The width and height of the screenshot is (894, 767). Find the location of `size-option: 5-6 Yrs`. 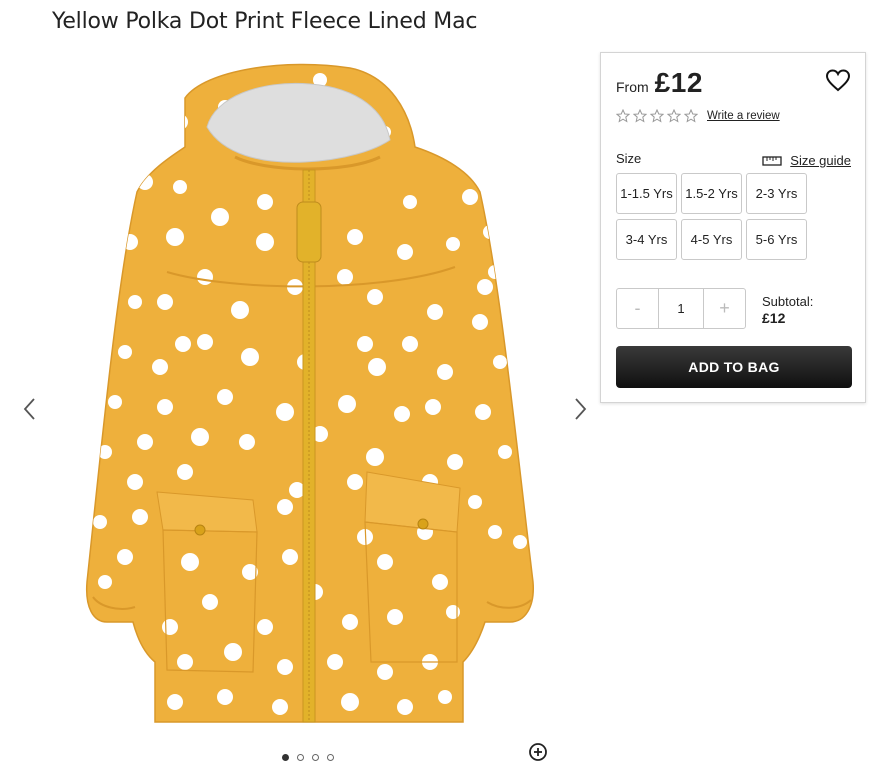

size-option: 5-6 Yrs is located at coordinates (776, 239).